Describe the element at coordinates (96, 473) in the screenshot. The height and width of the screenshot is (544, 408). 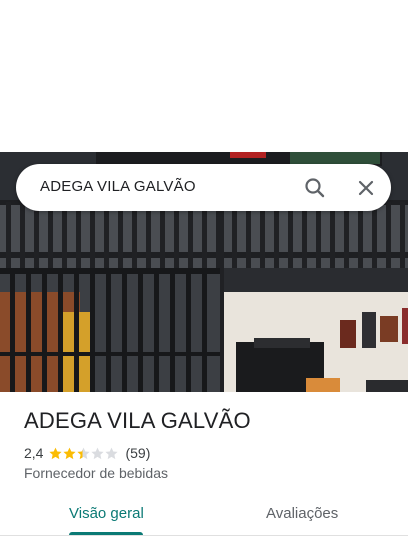
I see `place-category: Fornecedor de bebidas` at that location.